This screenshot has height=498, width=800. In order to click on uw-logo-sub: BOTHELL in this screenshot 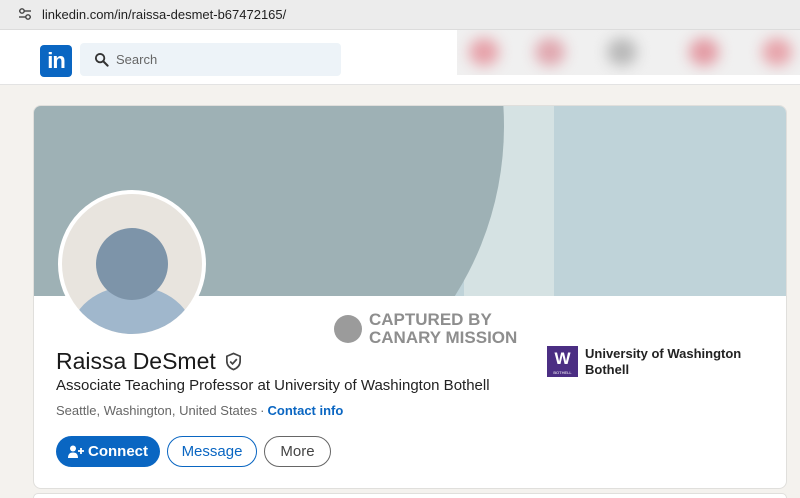, I will do `click(562, 372)`.